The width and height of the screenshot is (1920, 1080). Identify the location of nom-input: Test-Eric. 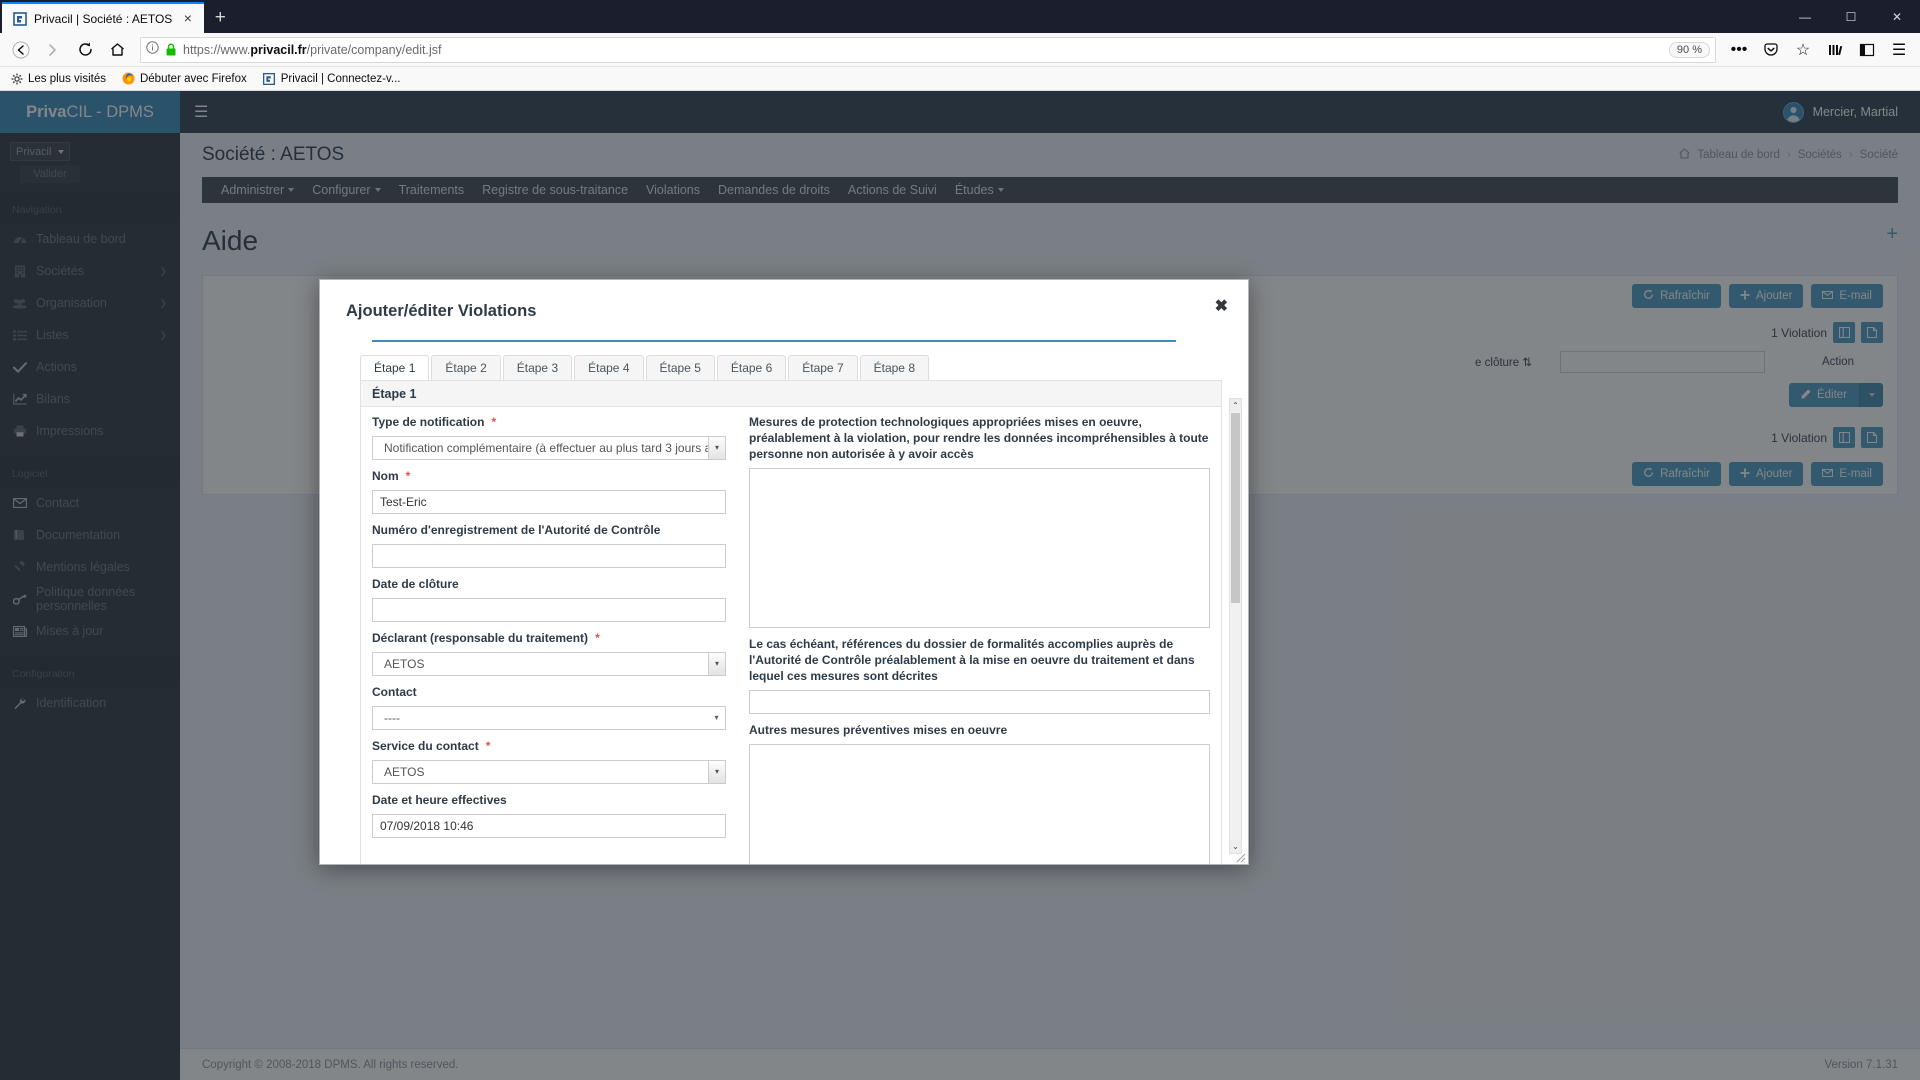
(549, 501).